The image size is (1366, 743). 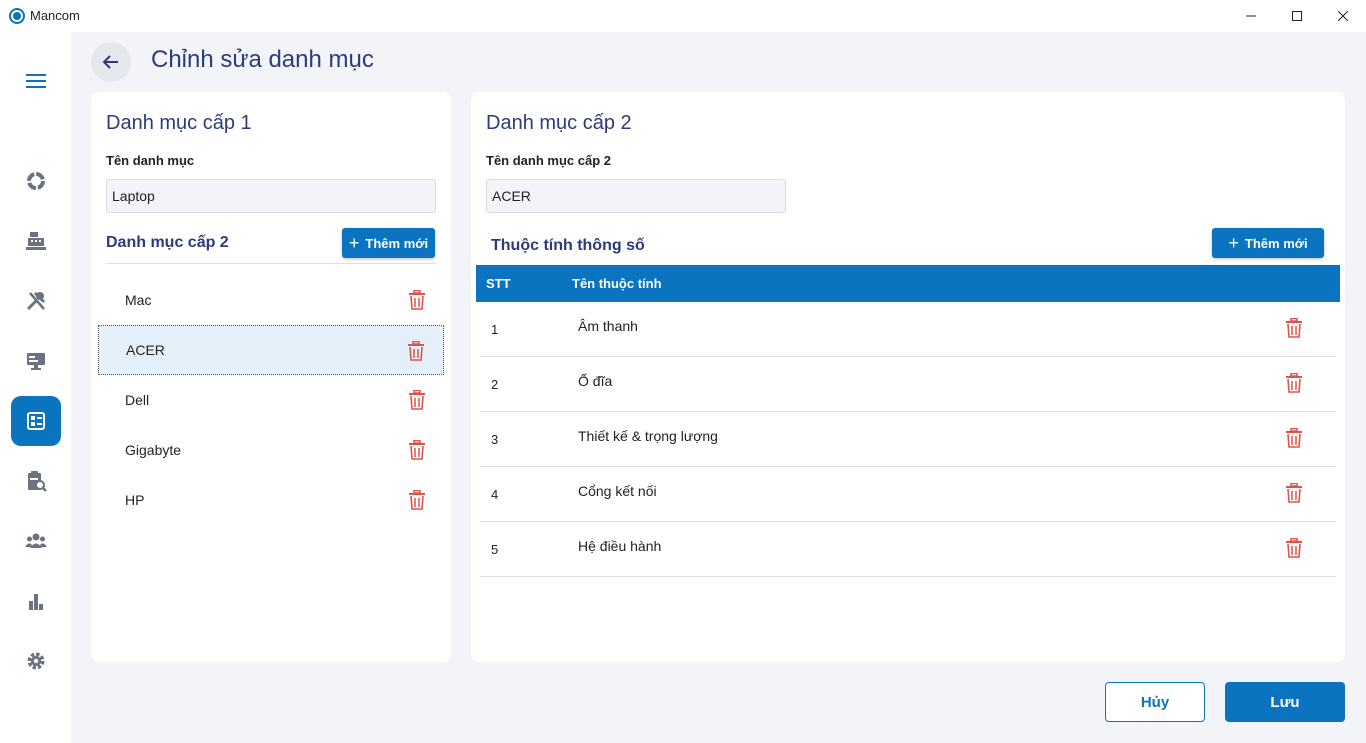 I want to click on level2-heading: Danh mục cấp 2, so click(x=559, y=123).